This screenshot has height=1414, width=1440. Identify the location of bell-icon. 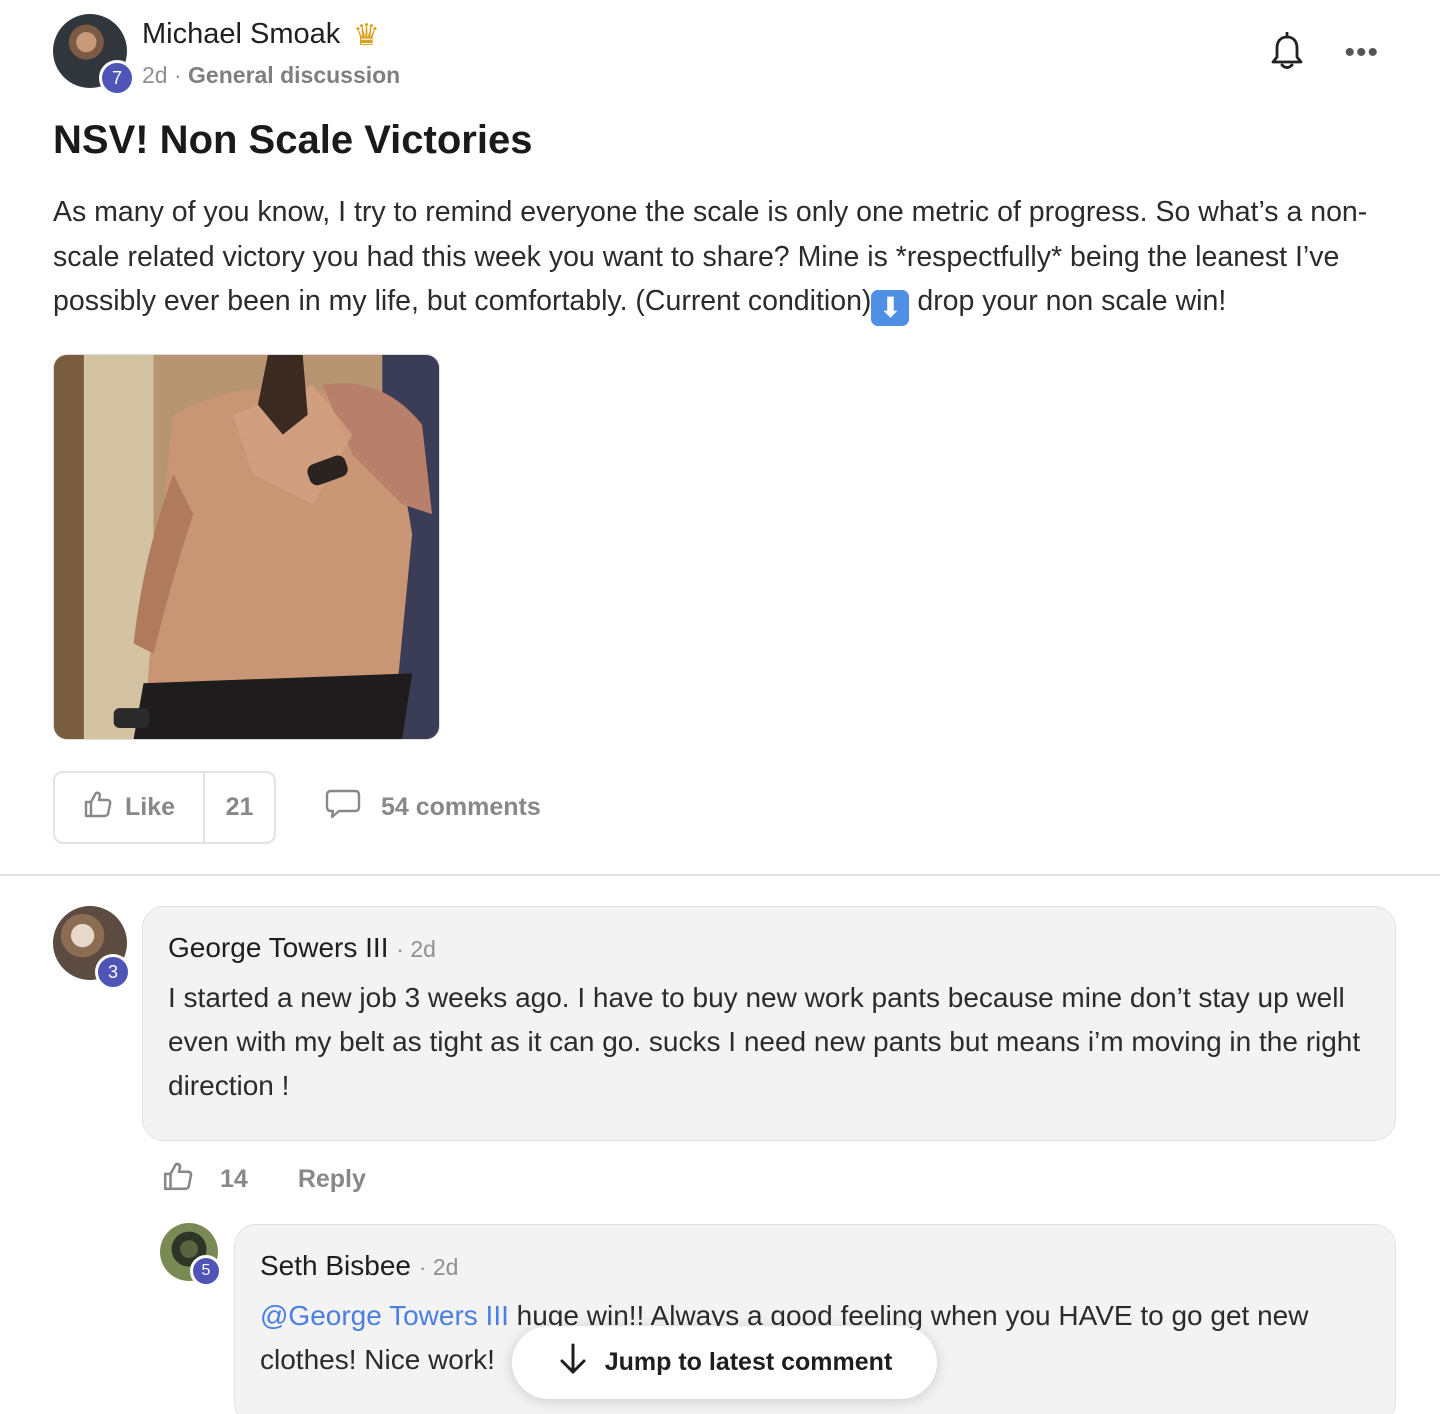
(1287, 51).